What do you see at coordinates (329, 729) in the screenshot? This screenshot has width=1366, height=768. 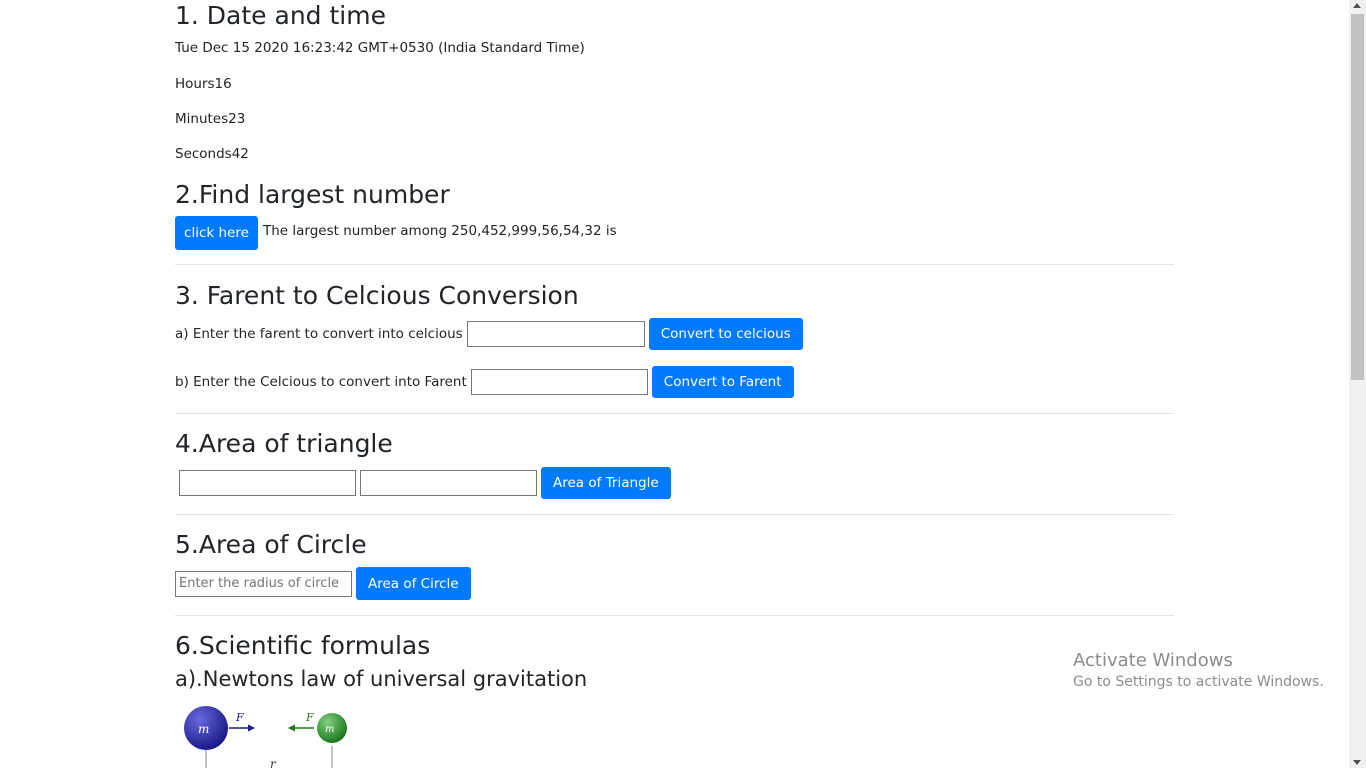 I see `mass2-label: m` at bounding box center [329, 729].